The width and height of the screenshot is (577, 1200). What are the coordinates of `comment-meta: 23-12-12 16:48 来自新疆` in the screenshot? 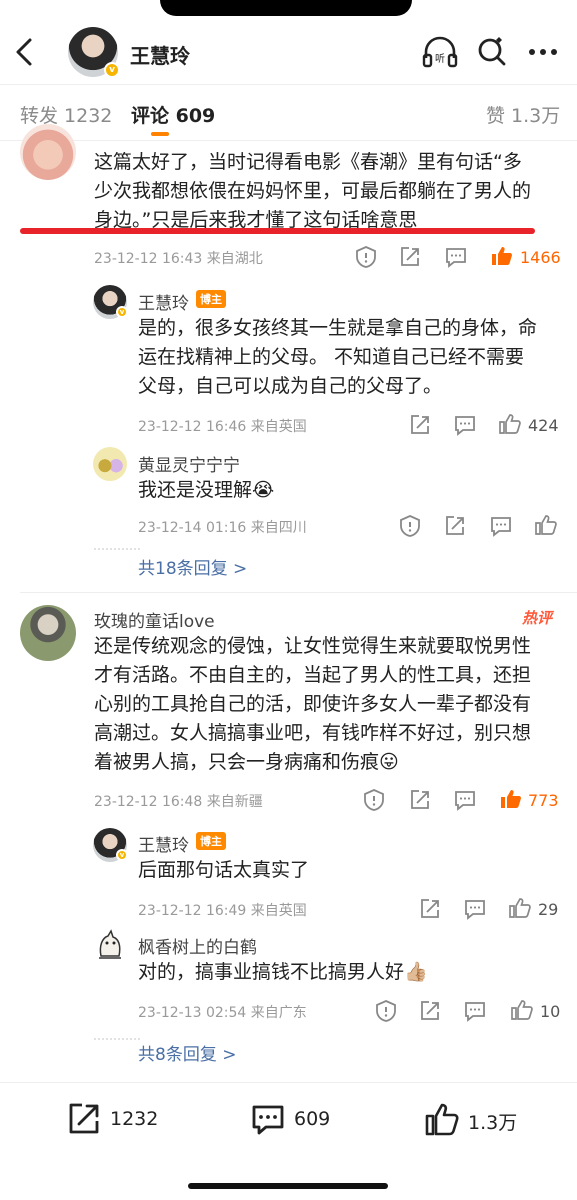 It's located at (178, 802).